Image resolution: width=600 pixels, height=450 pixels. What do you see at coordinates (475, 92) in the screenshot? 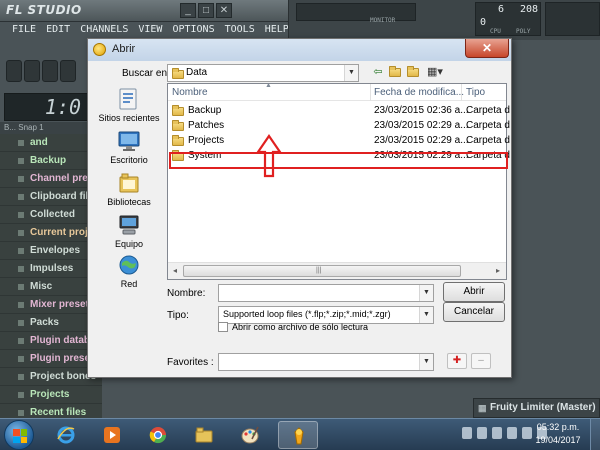
I see `column-type: Tipo` at bounding box center [475, 92].